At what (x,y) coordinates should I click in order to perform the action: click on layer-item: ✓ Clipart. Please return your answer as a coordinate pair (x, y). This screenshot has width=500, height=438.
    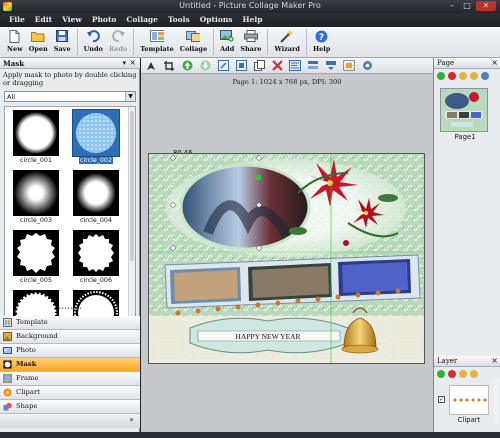
    Looking at the image, I should click on (468, 403).